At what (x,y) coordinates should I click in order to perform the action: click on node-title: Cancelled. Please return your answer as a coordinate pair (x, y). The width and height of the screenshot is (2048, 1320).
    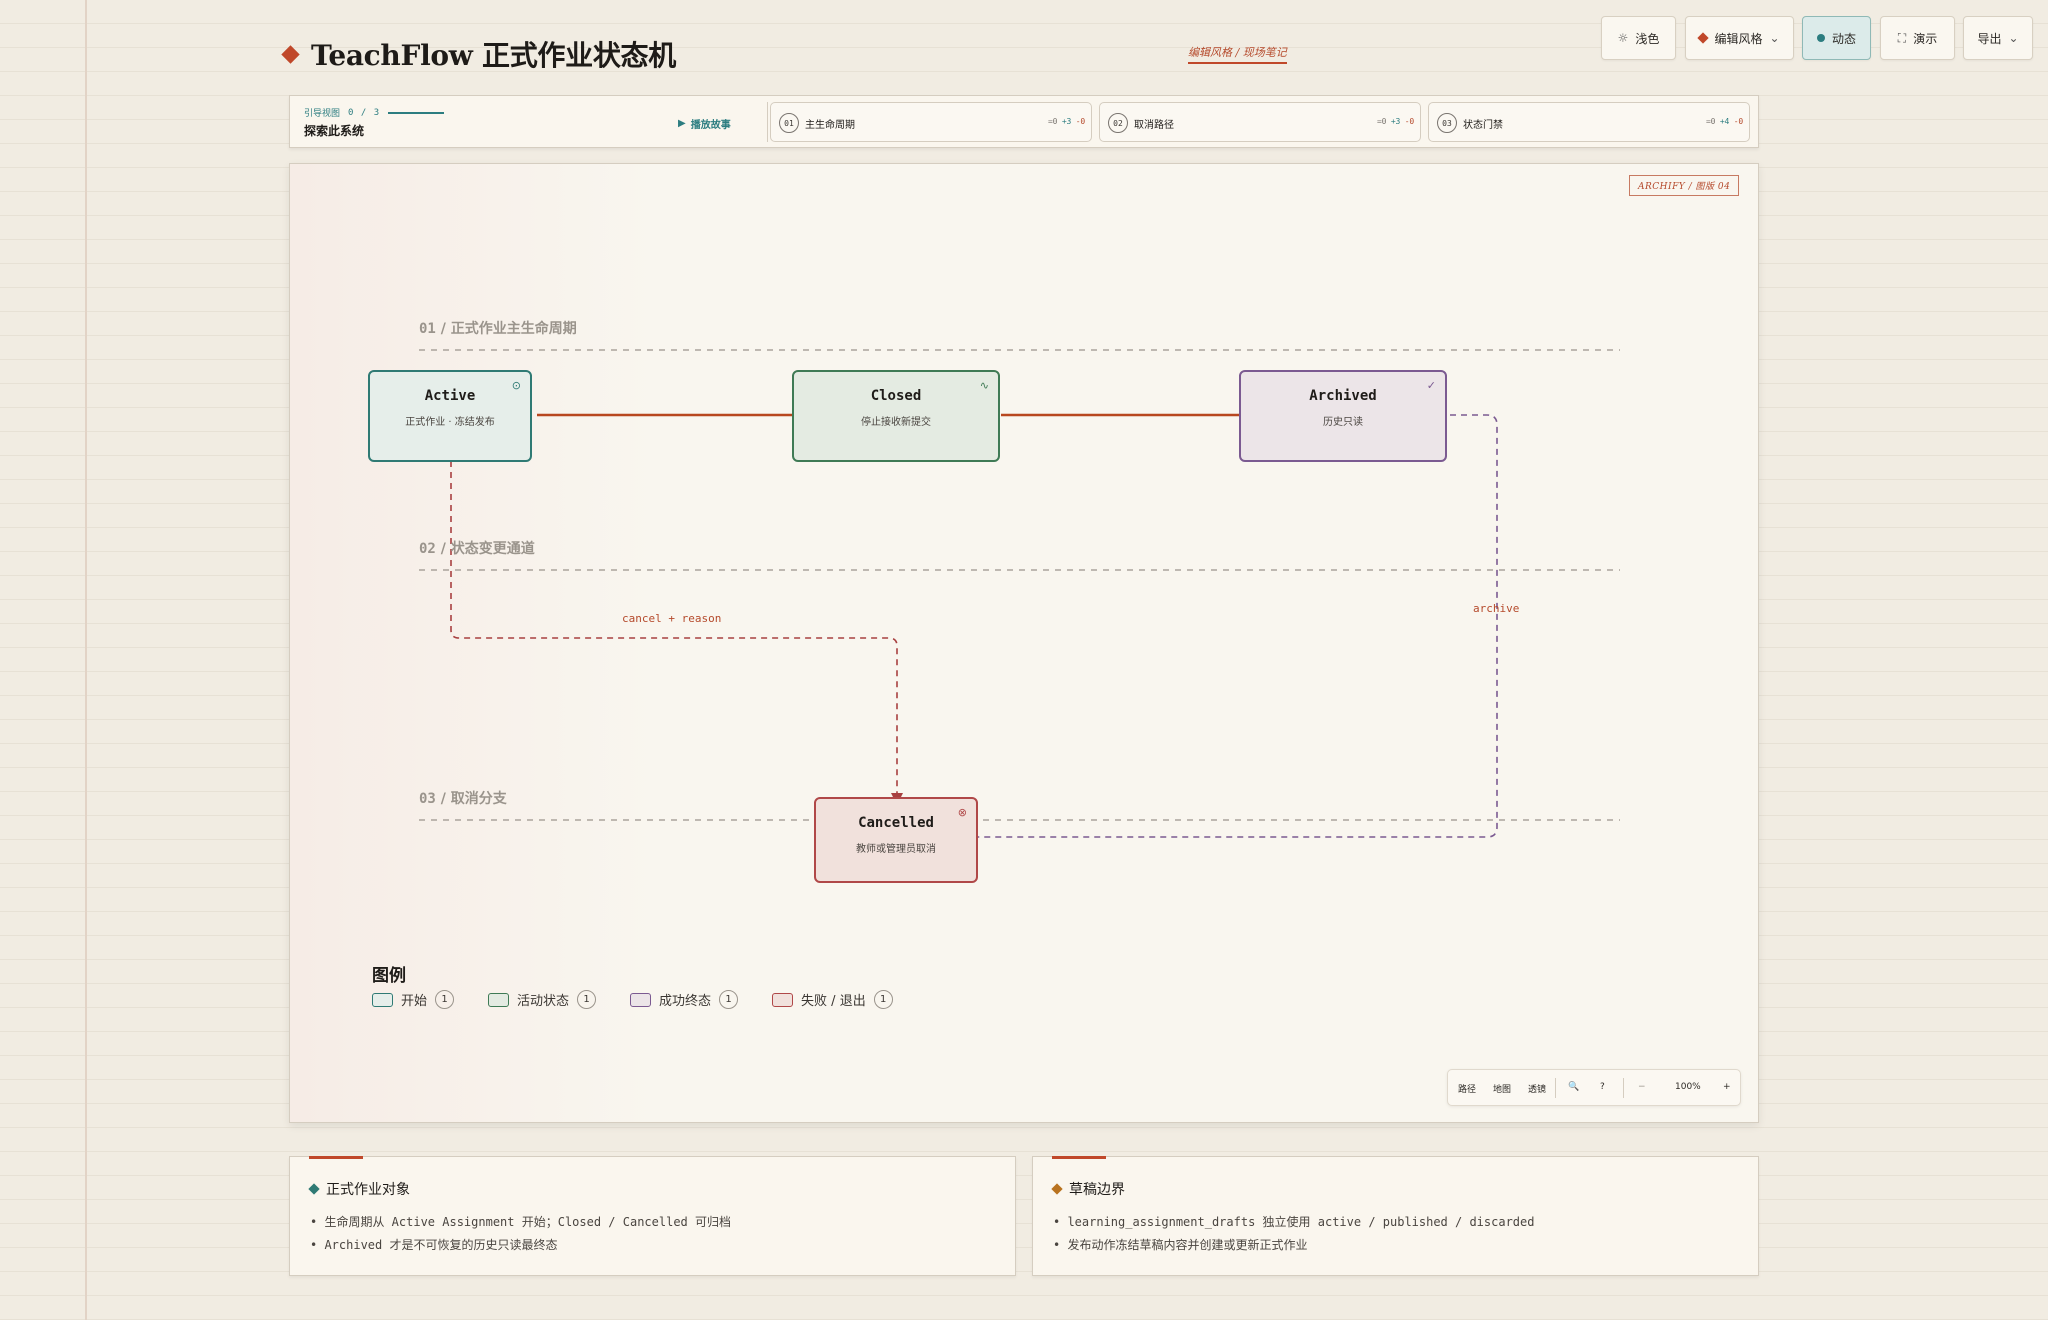
    Looking at the image, I should click on (896, 823).